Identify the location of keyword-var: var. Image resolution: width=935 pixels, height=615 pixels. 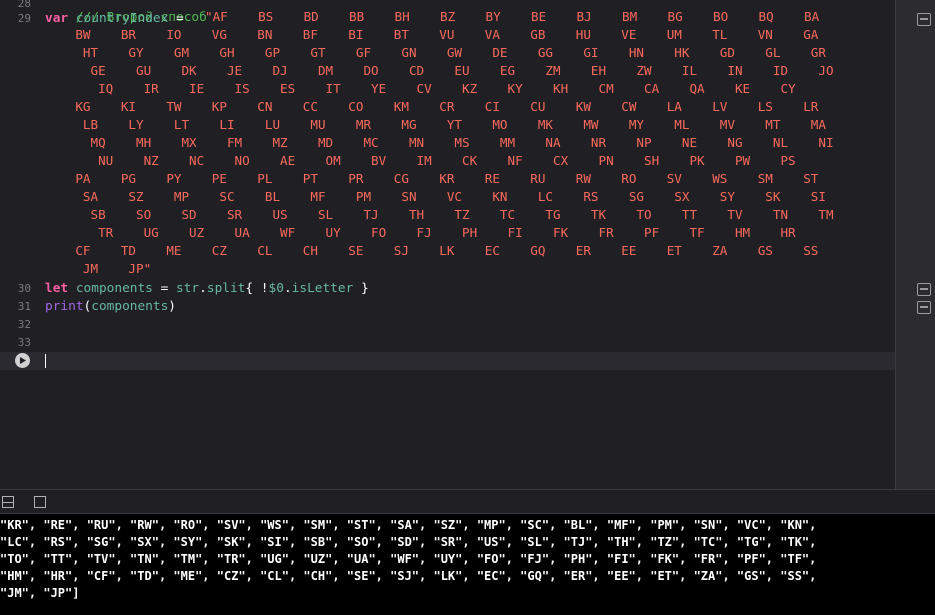
(57, 18).